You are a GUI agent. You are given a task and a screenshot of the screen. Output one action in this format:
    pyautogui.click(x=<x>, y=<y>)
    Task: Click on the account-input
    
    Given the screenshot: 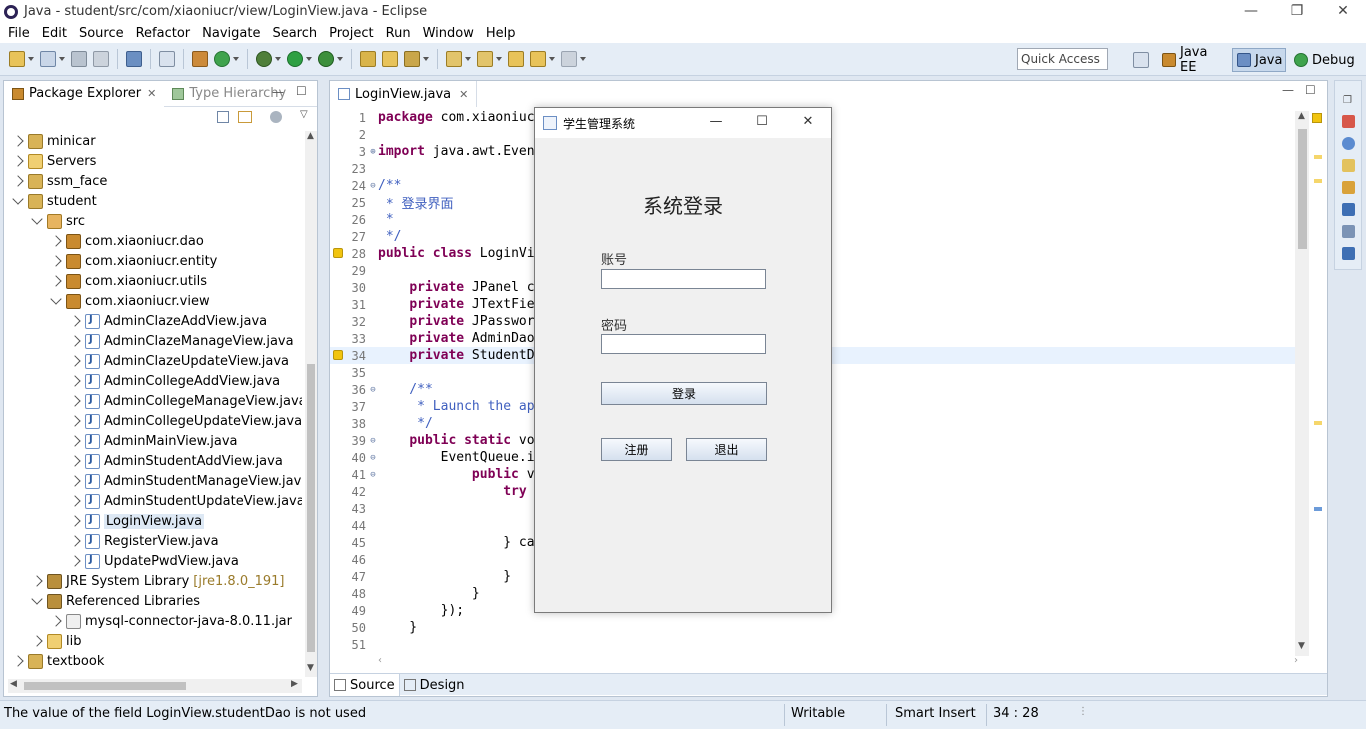 What is the action you would take?
    pyautogui.click(x=683, y=279)
    